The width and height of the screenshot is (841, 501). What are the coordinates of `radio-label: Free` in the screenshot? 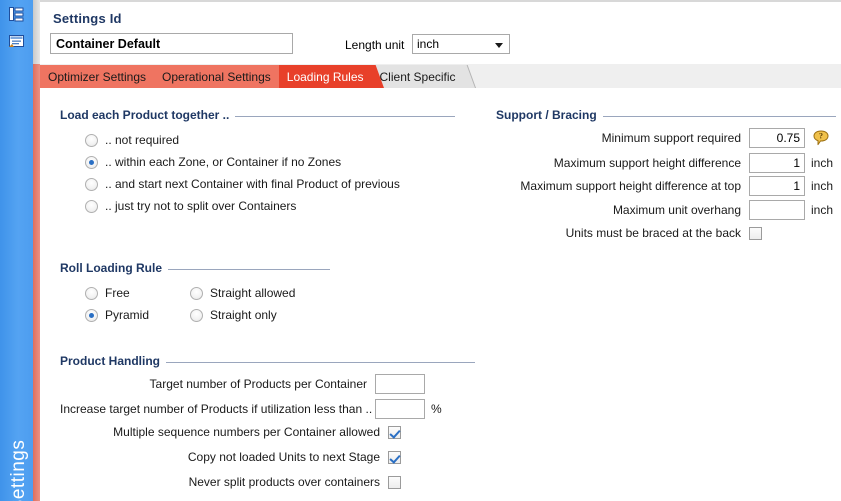 It's located at (117, 293).